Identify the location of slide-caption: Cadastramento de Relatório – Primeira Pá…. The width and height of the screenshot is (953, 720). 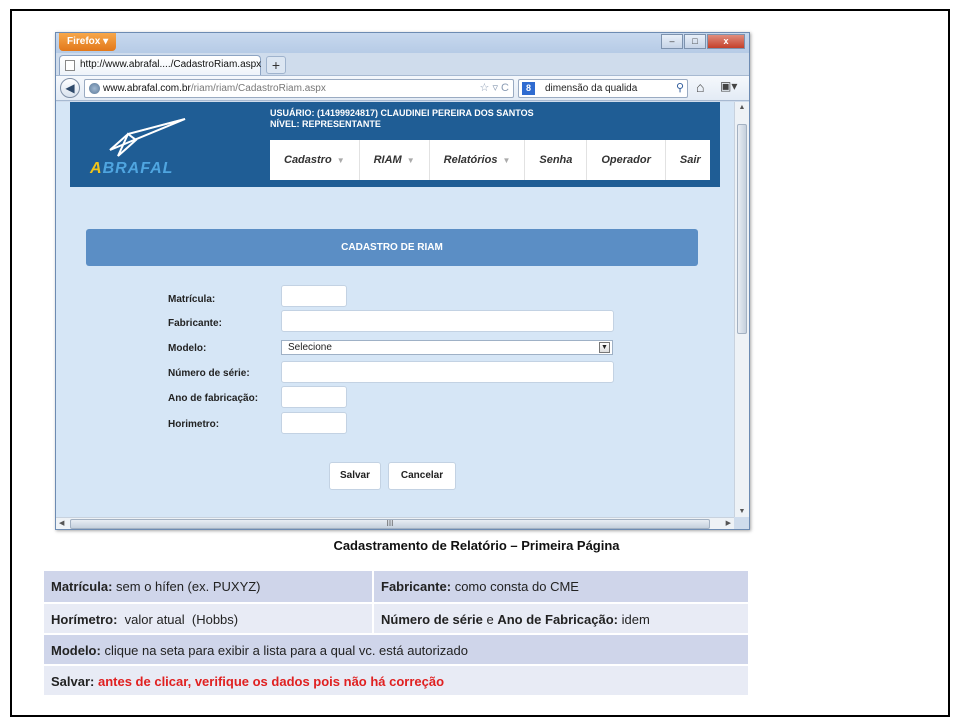
(476, 545).